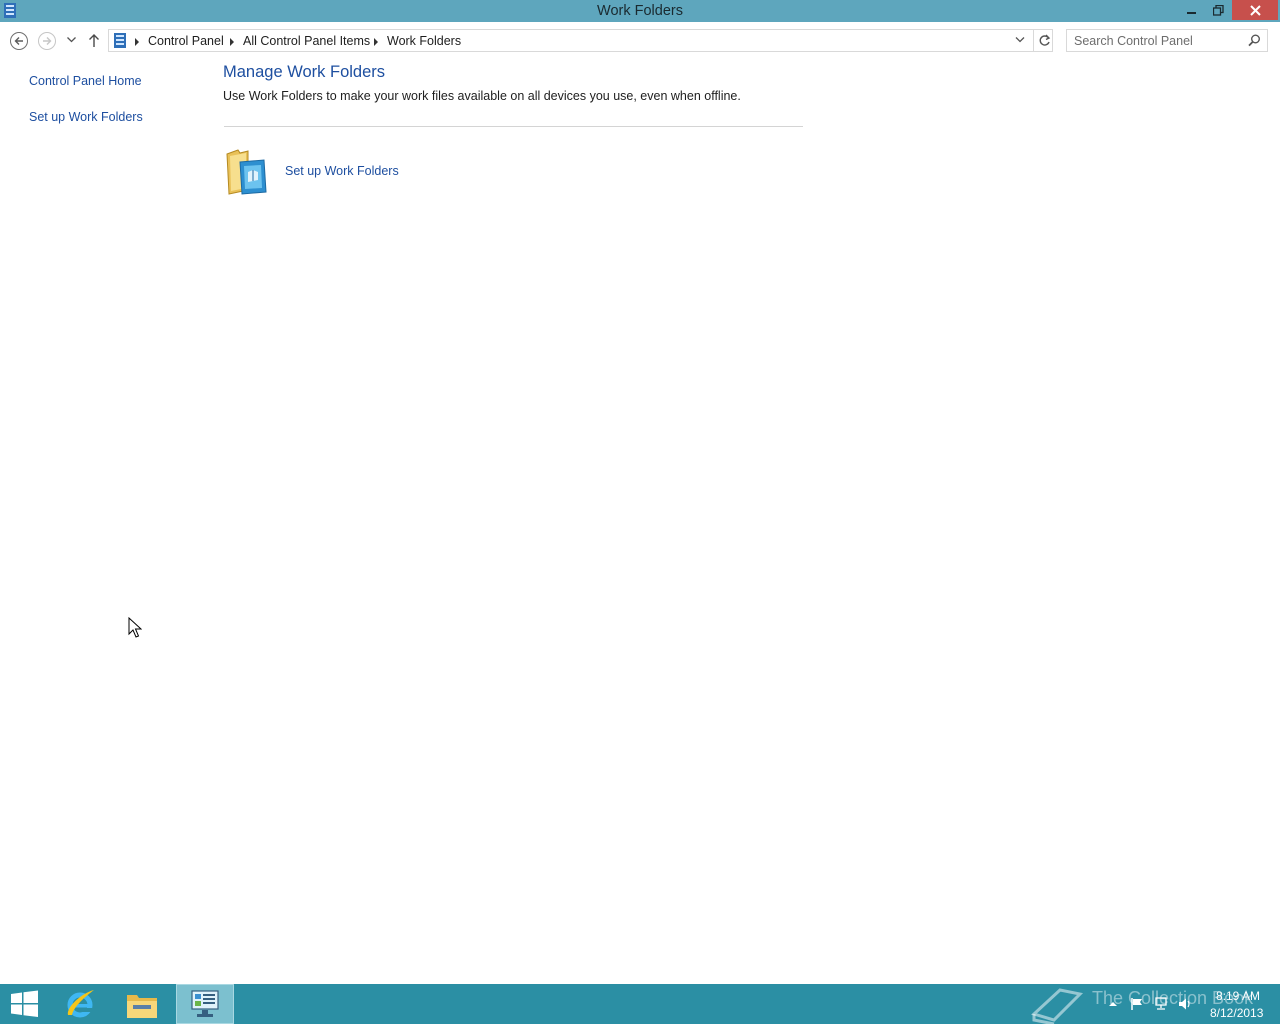 This screenshot has width=1280, height=1024. I want to click on breadcrumb-control-panel: Control Panel, so click(186, 41).